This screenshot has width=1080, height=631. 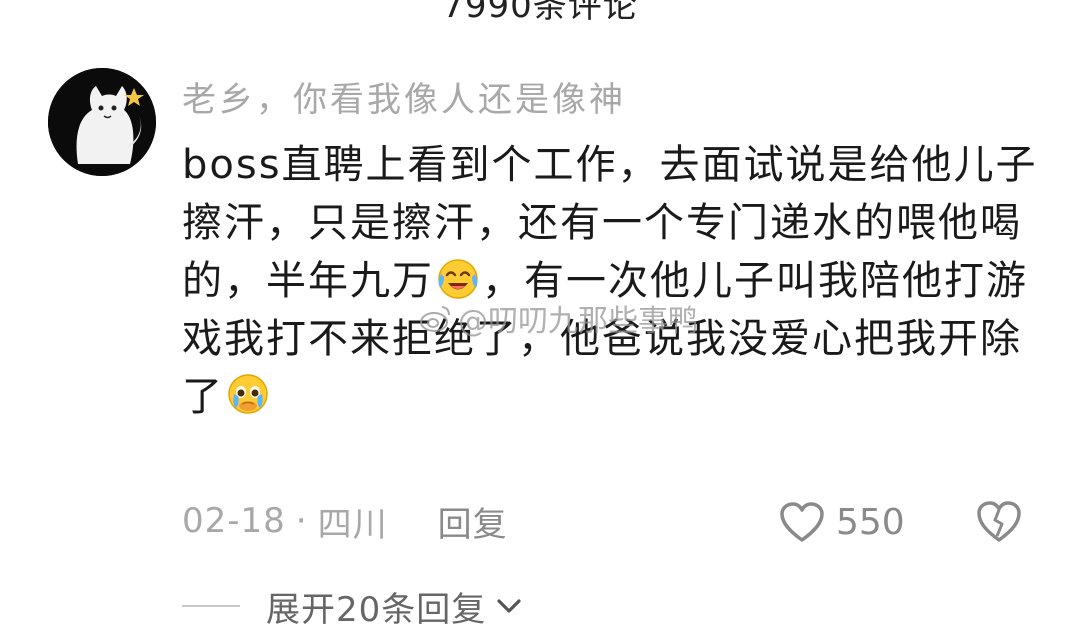 I want to click on broken-heart-icon, so click(x=999, y=521).